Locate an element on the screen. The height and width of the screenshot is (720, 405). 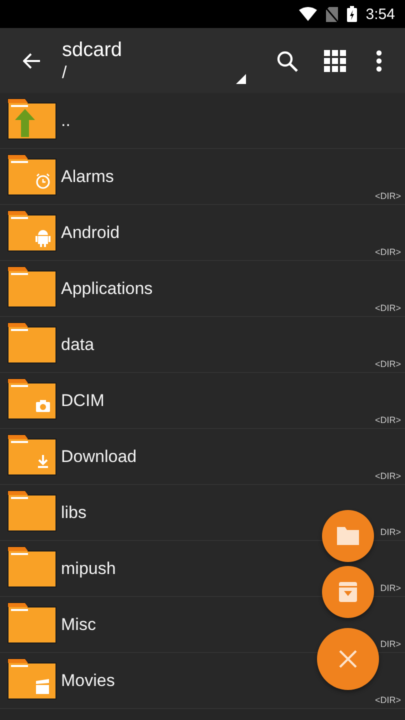
file-name: mipush is located at coordinates (88, 568).